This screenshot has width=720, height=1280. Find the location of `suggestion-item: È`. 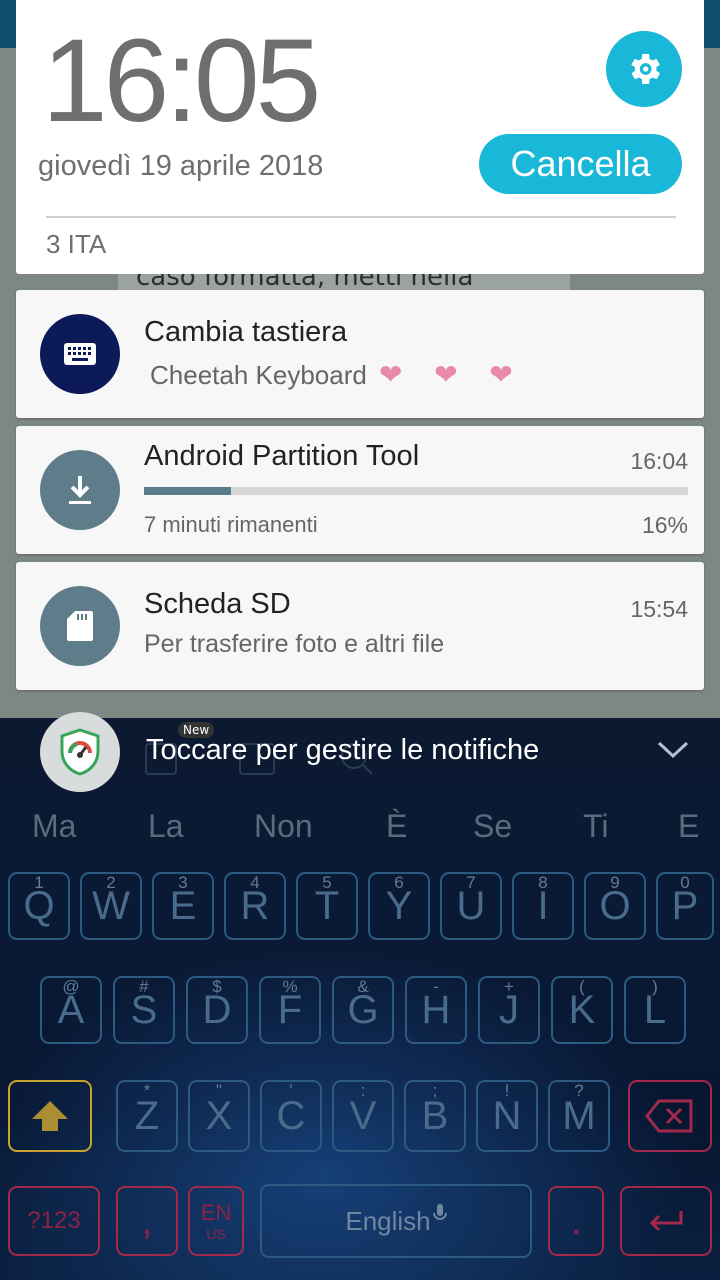

suggestion-item: È is located at coordinates (396, 826).